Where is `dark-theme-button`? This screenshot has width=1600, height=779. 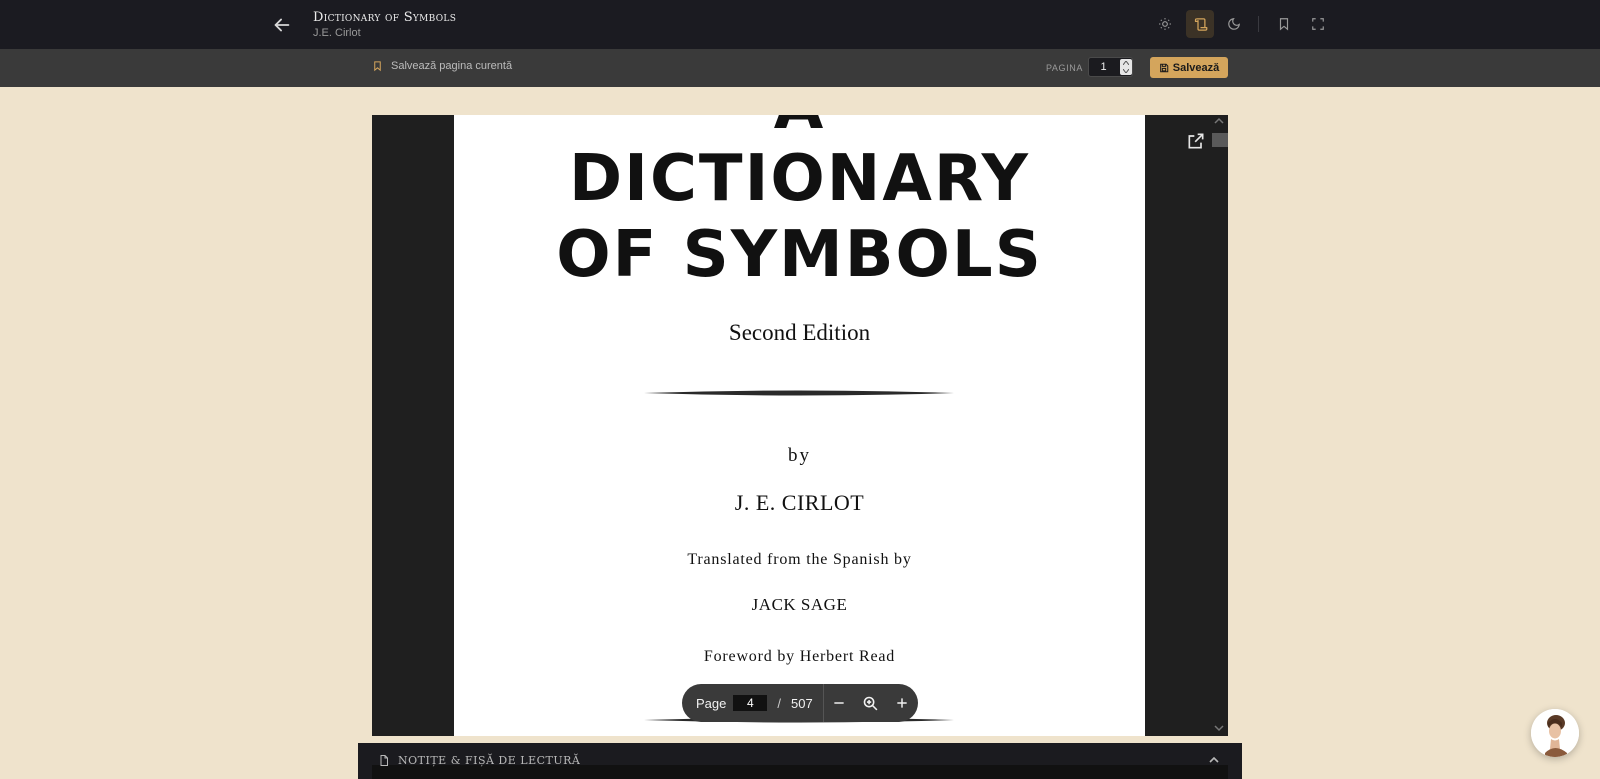 dark-theme-button is located at coordinates (1234, 24).